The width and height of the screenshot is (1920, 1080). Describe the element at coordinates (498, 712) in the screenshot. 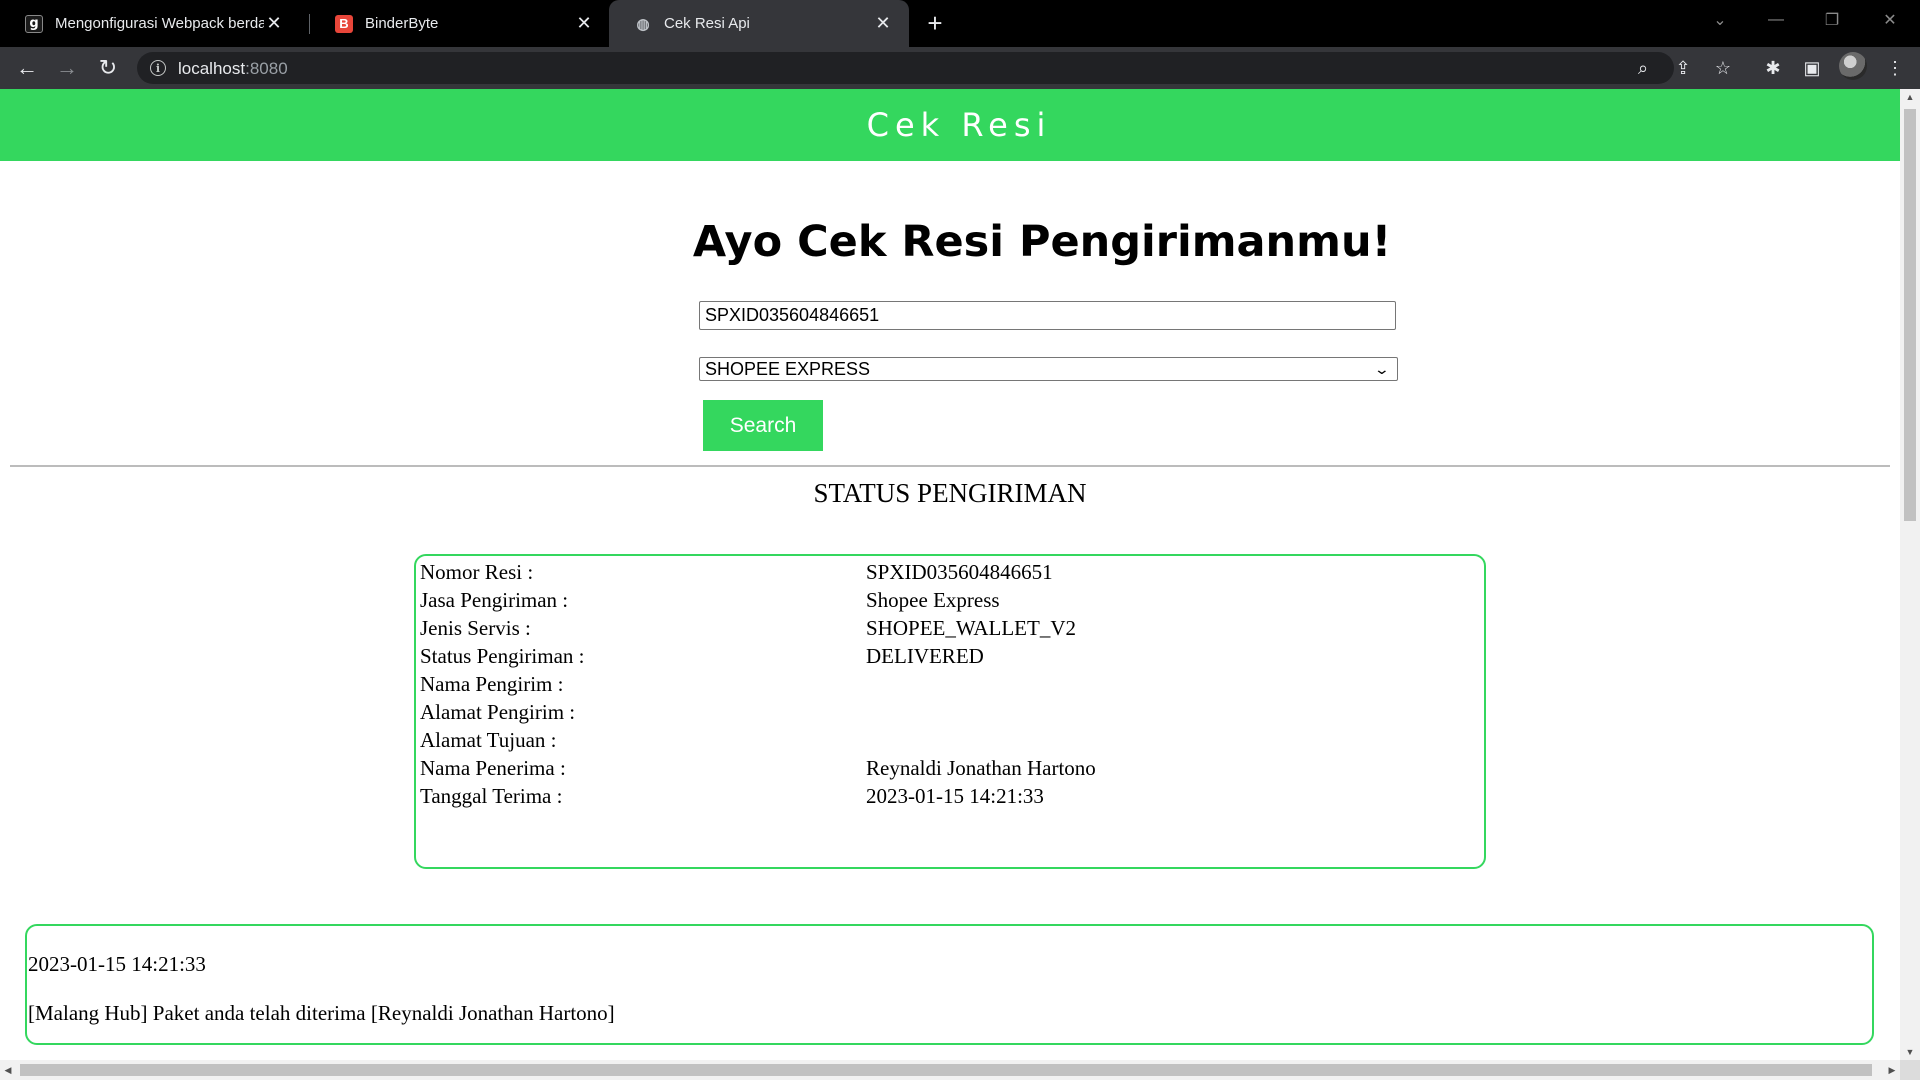

I see `detail-label: Alamat Pengirim :` at that location.